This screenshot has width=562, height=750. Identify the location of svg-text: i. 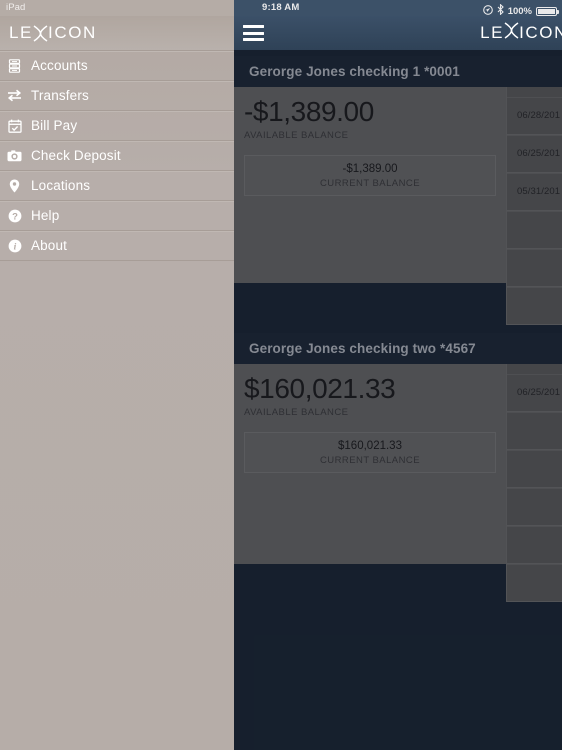
(14, 247).